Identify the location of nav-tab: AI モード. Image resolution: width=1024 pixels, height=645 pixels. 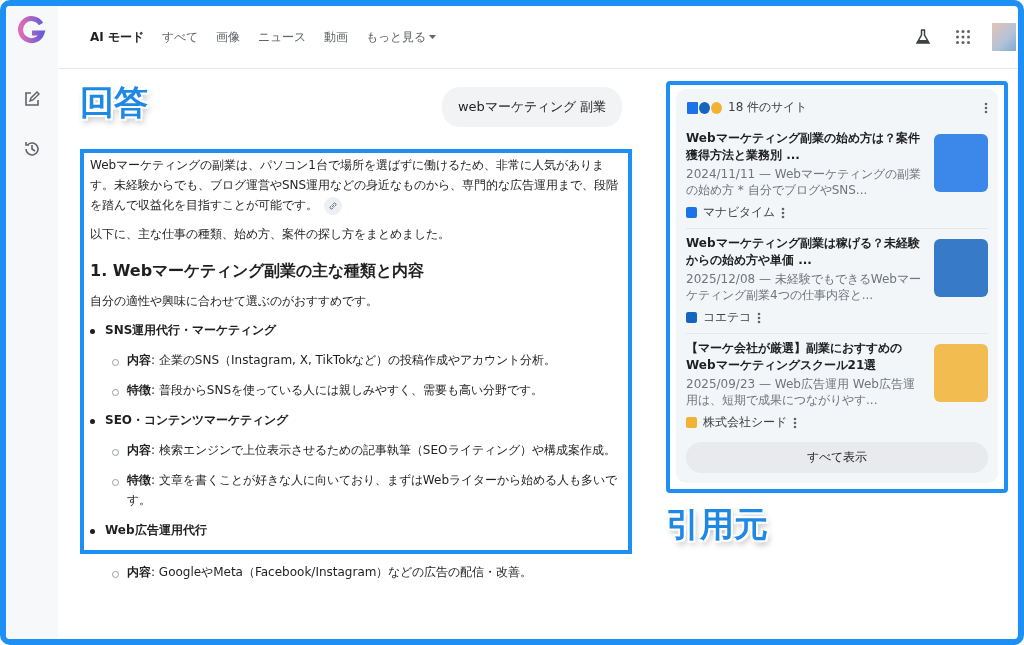
(117, 37).